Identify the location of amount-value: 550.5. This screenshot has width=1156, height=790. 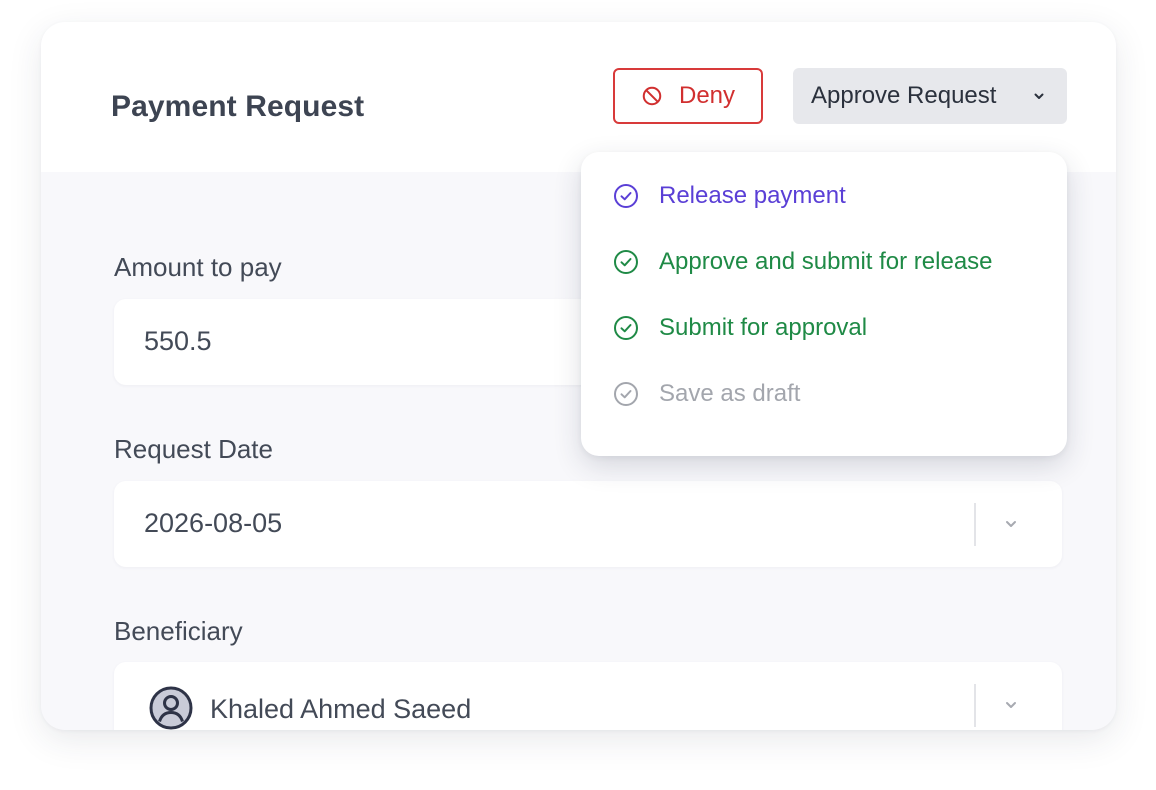
(178, 341).